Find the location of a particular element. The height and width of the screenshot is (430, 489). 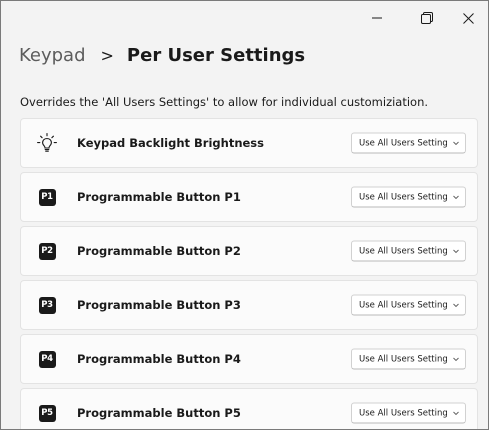

breadcrumb: Keypad > Per User Settings is located at coordinates (162, 55).